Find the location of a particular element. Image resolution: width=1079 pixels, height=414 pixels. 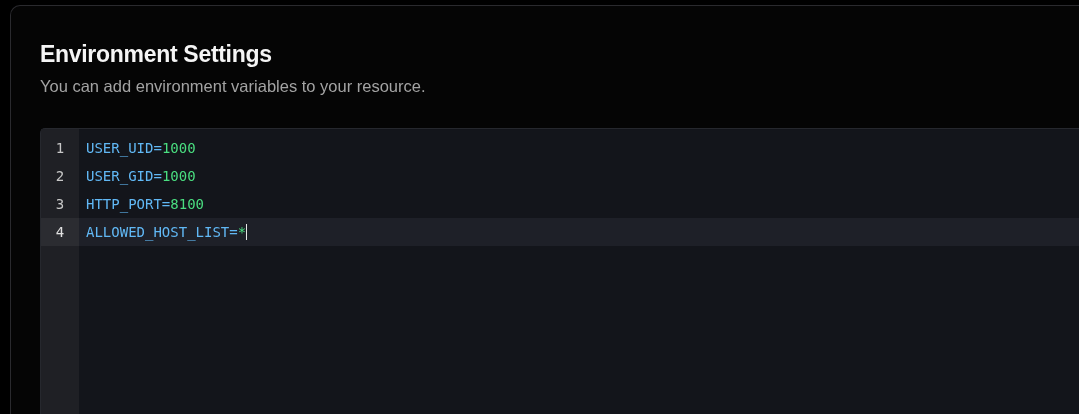

line-number: 4 is located at coordinates (60, 232).